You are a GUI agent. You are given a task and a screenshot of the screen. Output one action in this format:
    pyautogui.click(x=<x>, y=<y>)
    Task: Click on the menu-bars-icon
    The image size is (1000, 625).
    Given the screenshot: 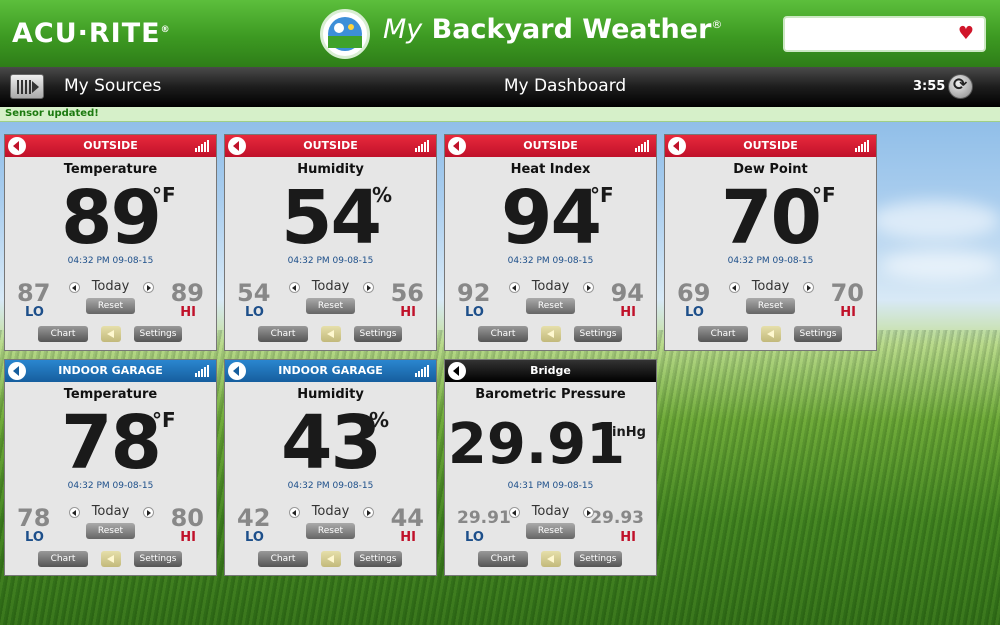 What is the action you would take?
    pyautogui.click(x=24, y=87)
    